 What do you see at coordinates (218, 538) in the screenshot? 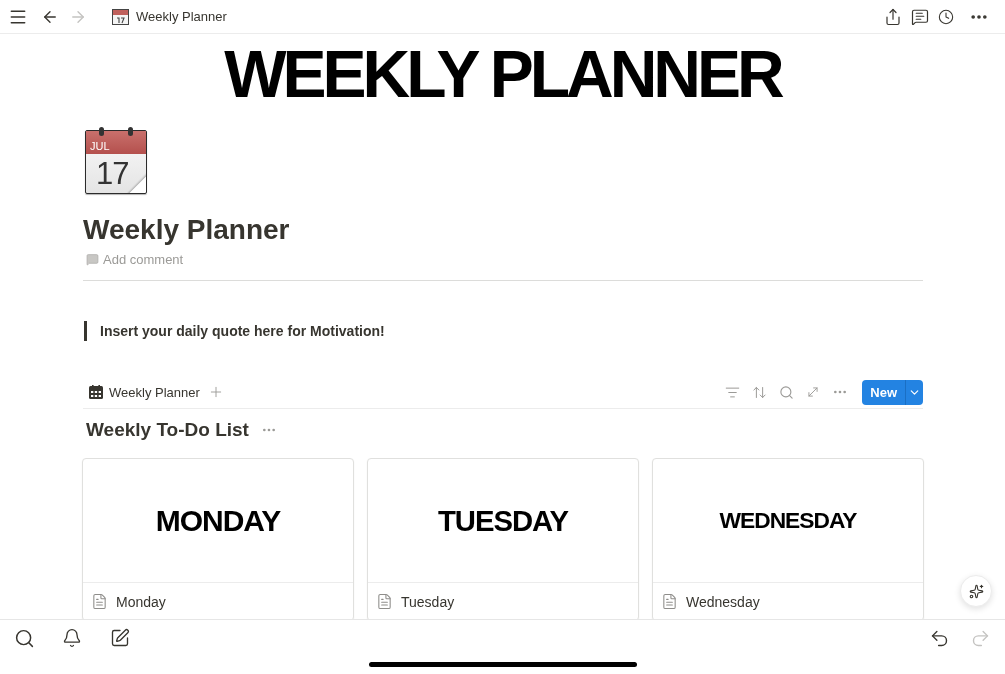
I see `gallery-card: MONDAY Monday` at bounding box center [218, 538].